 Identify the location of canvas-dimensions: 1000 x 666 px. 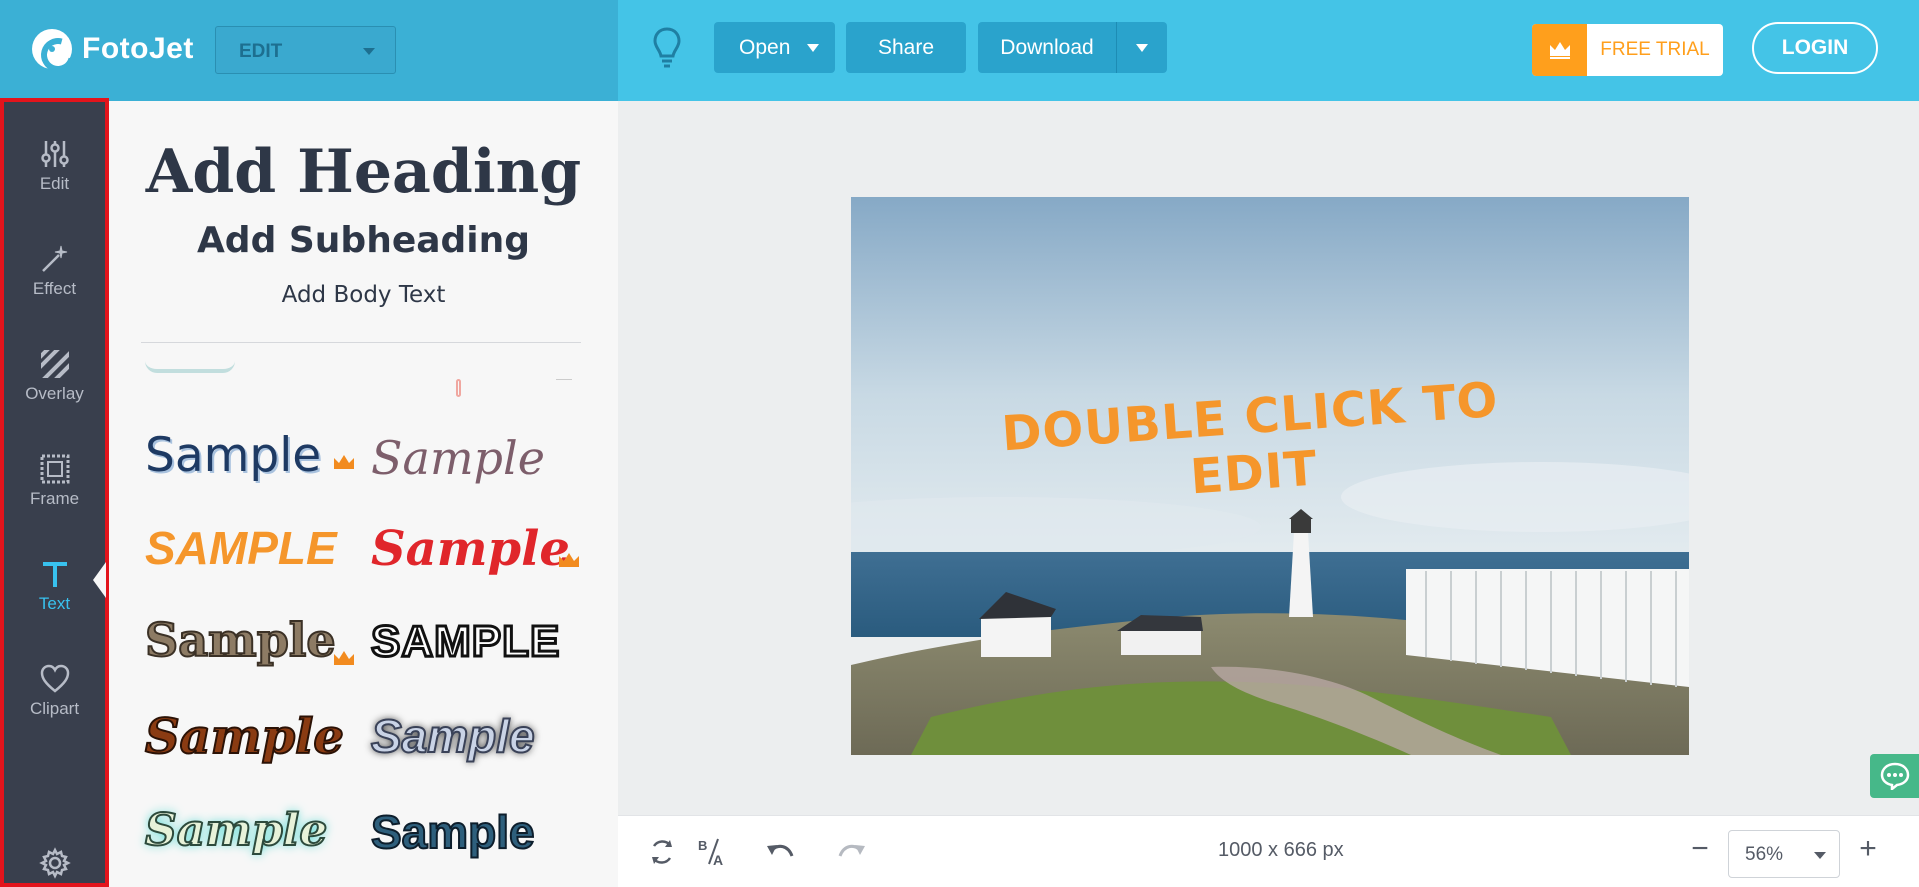
(1281, 850).